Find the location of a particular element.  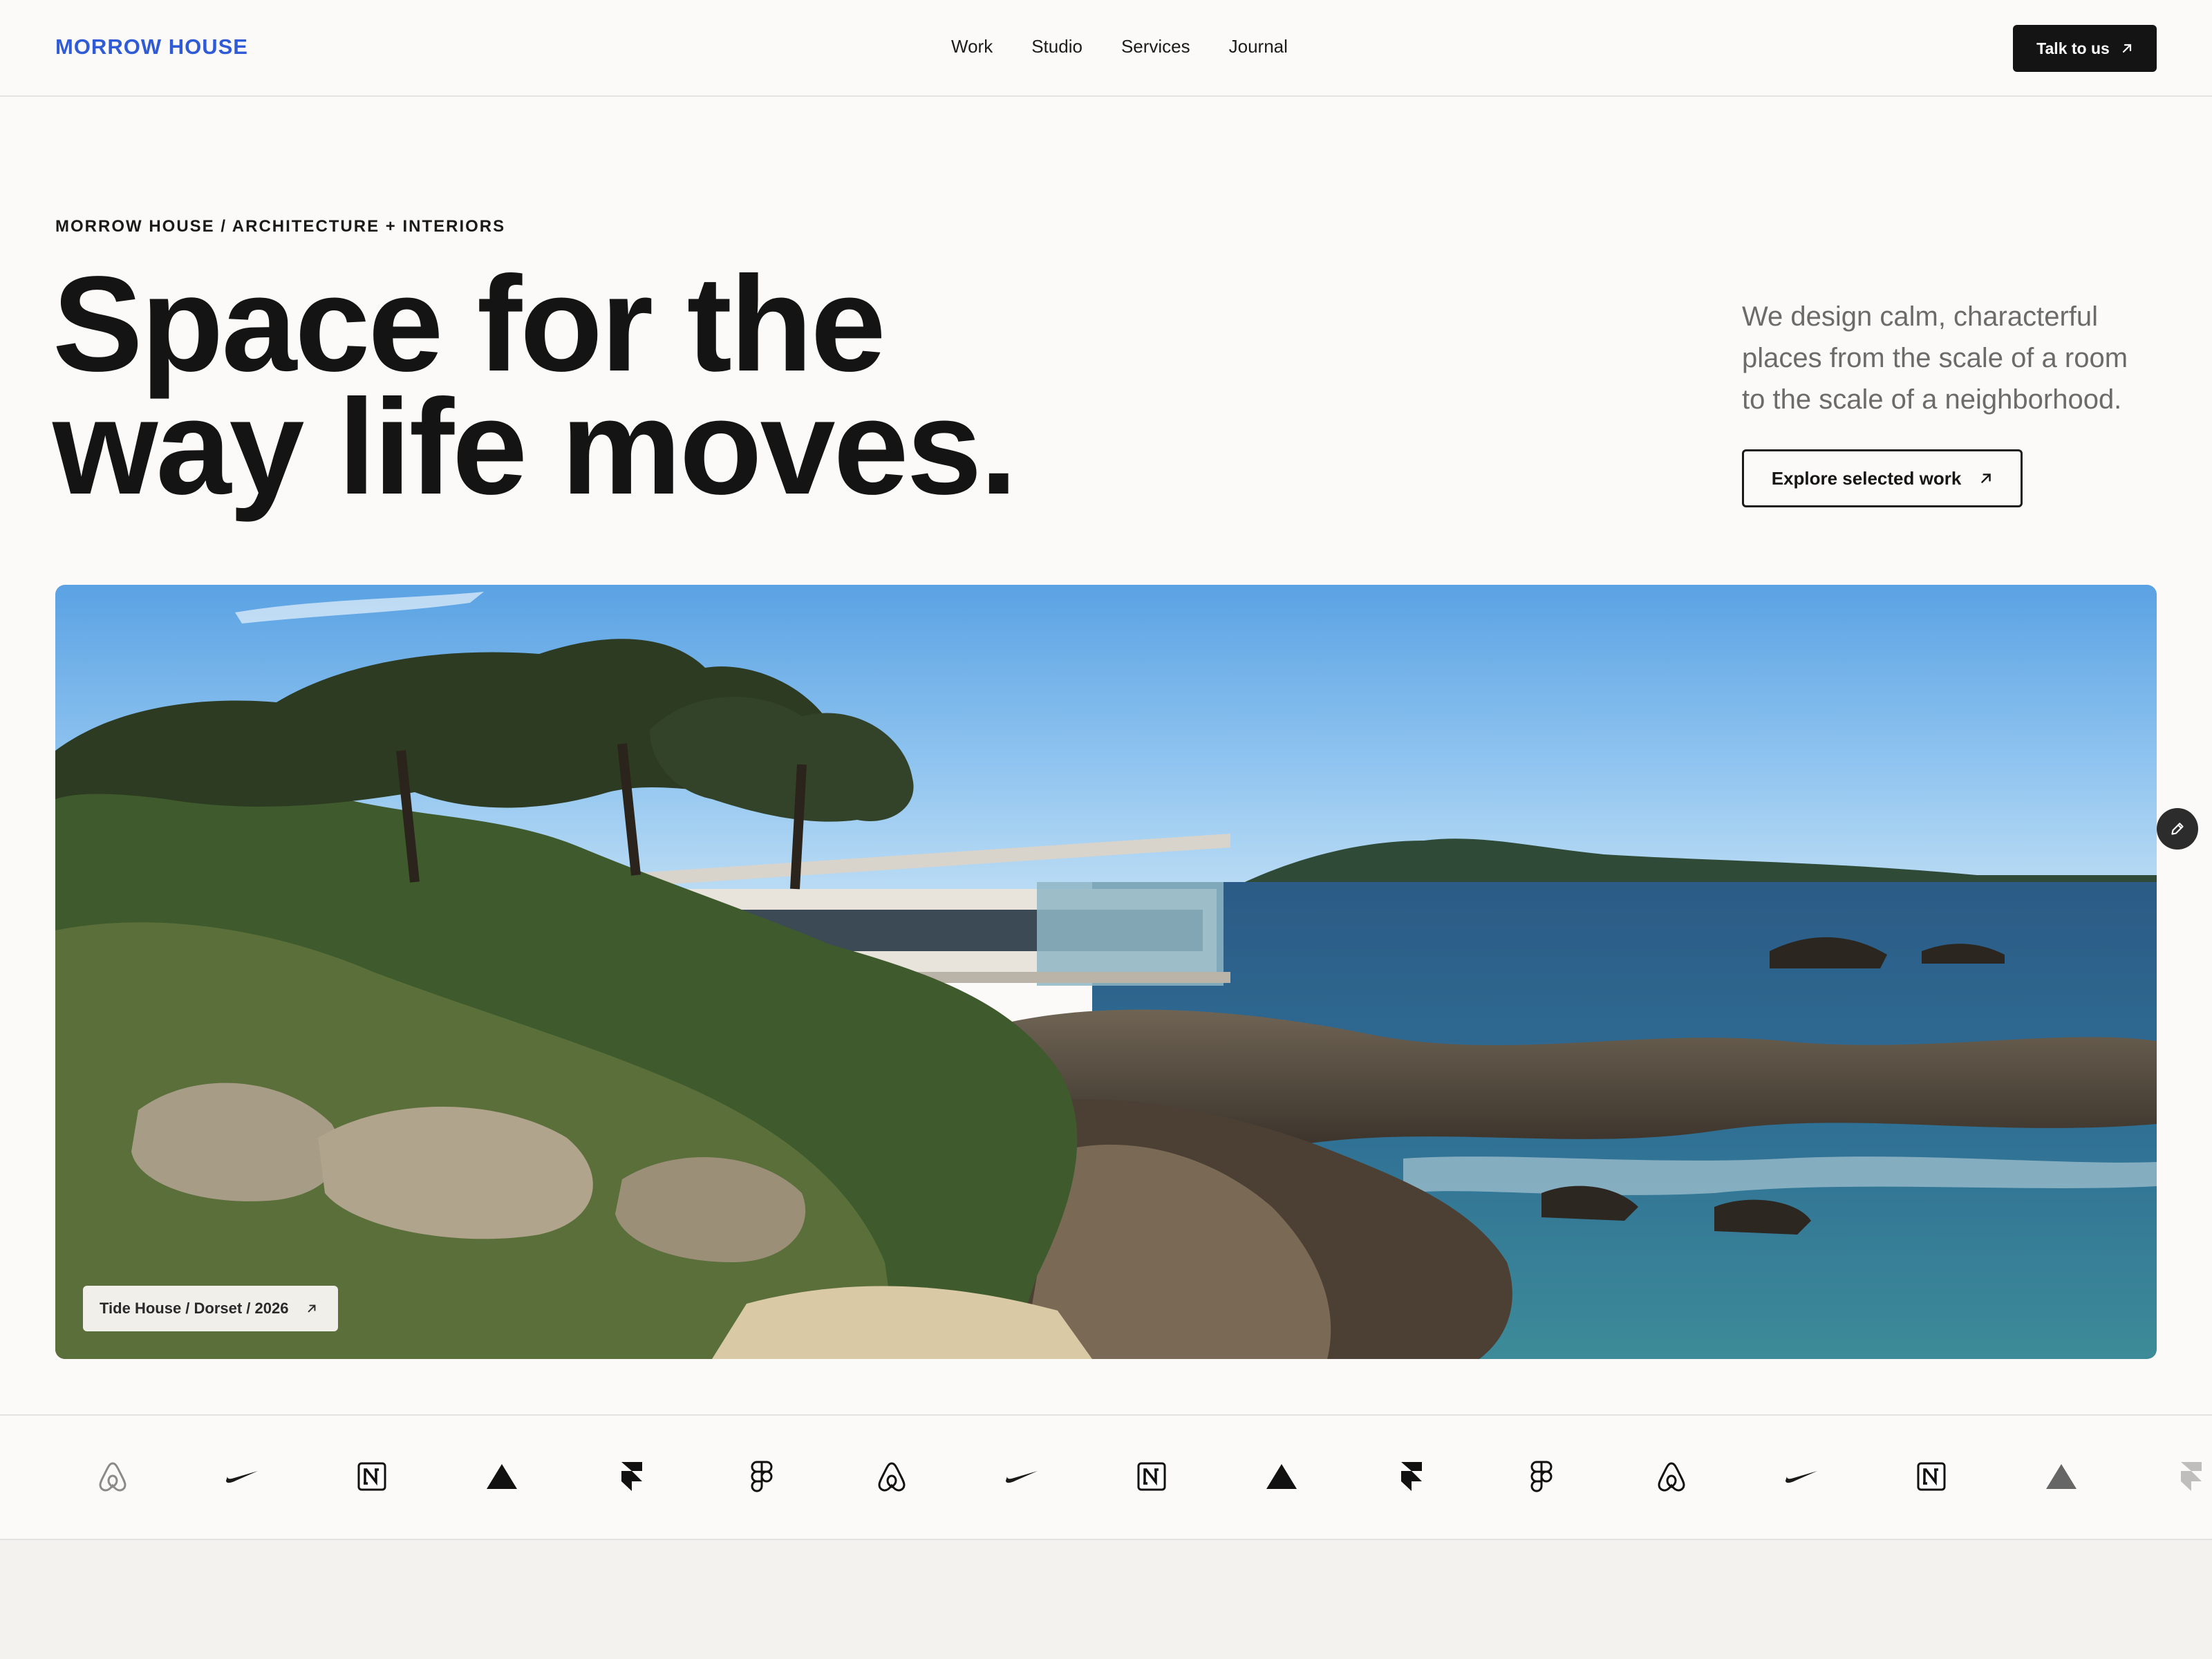

client-logo-strip is located at coordinates (1106, 1477).